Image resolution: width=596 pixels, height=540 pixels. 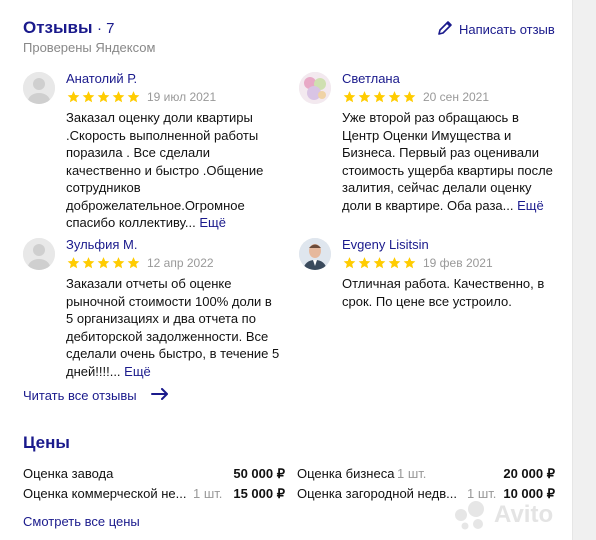 I want to click on review-date: 20 сен 2021, so click(x=456, y=97).